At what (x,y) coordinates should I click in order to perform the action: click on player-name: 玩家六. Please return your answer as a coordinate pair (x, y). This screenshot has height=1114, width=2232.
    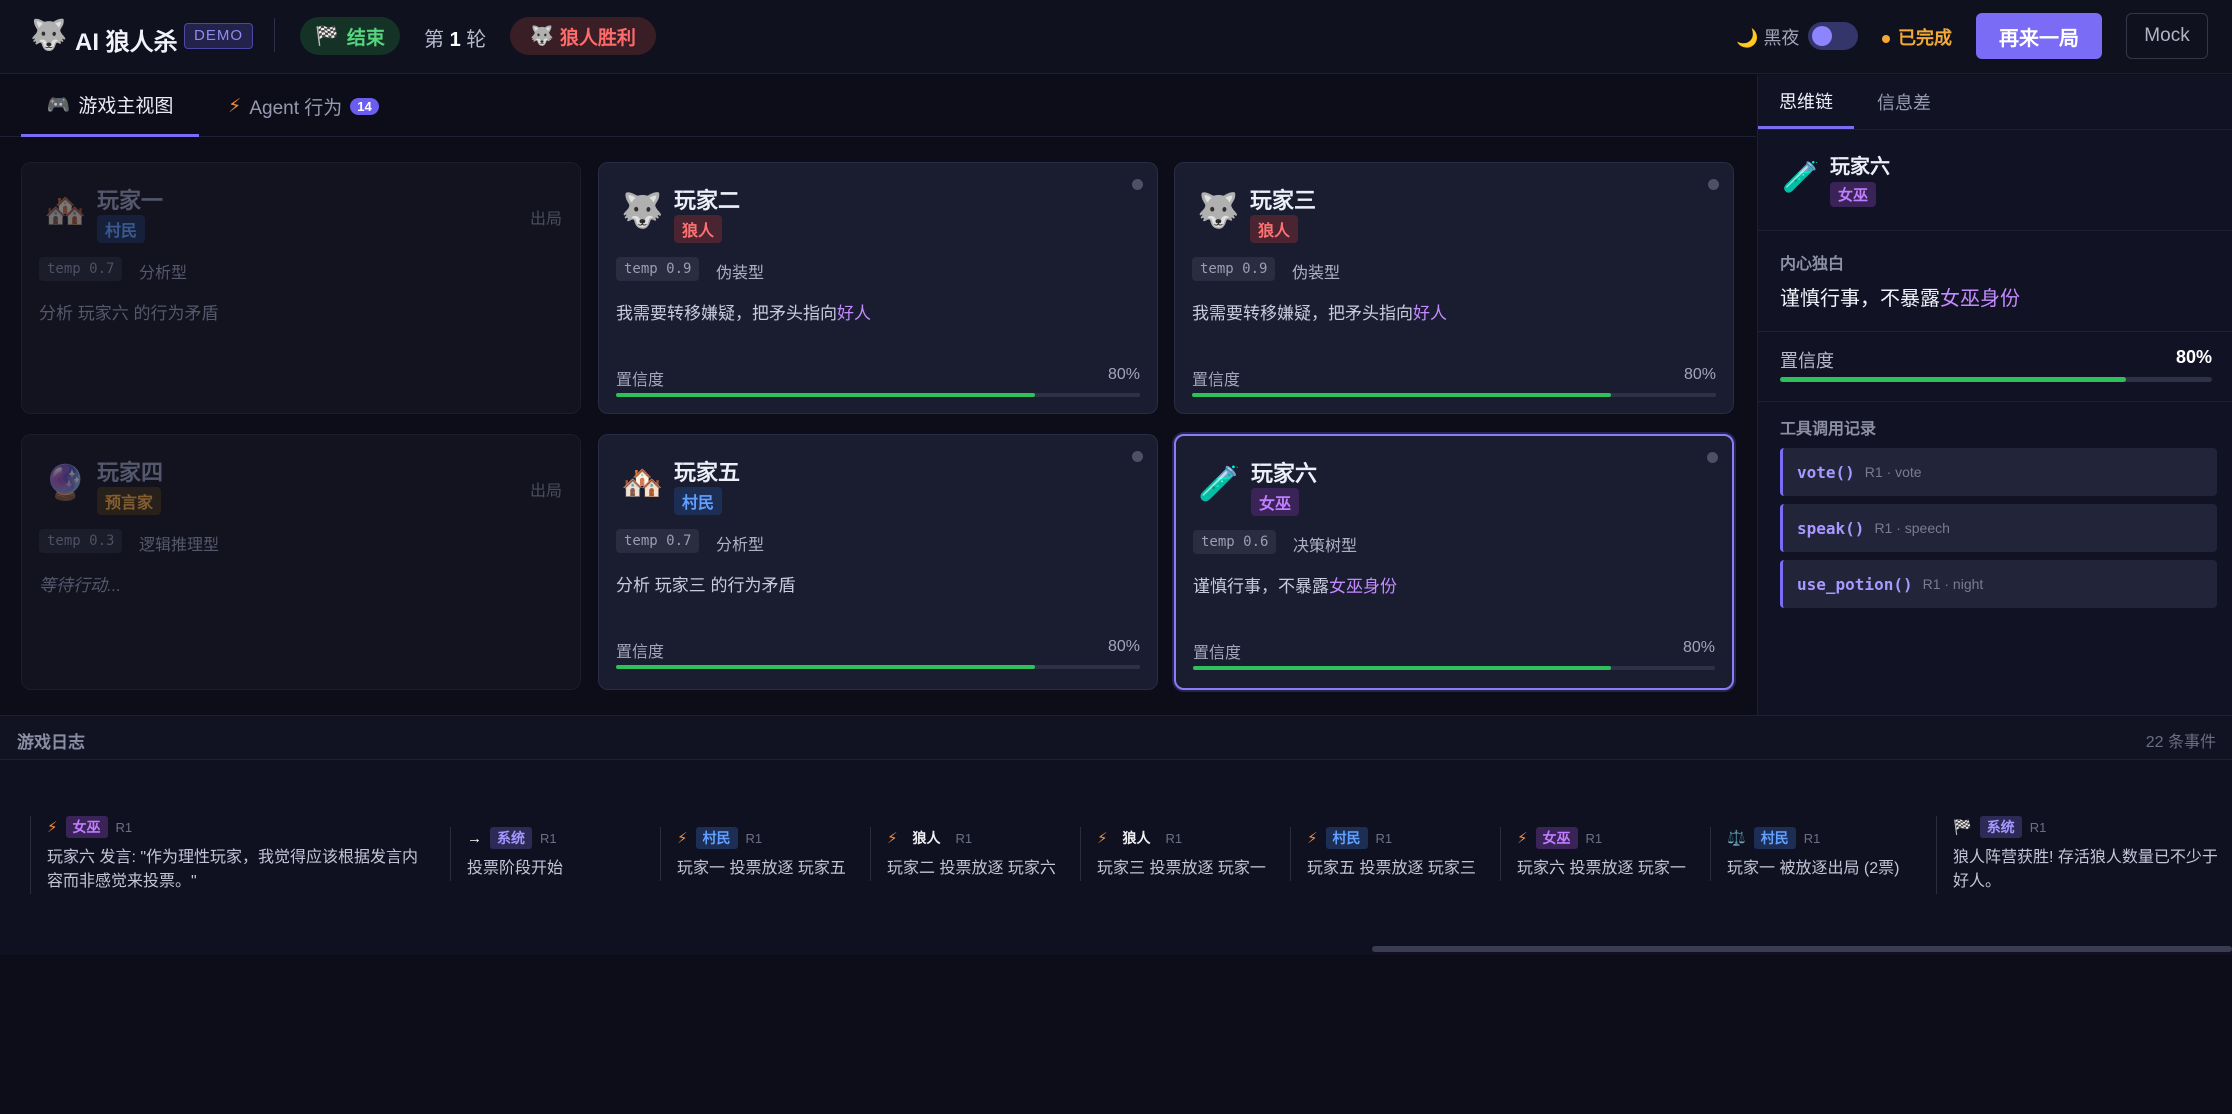
    Looking at the image, I should click on (1284, 473).